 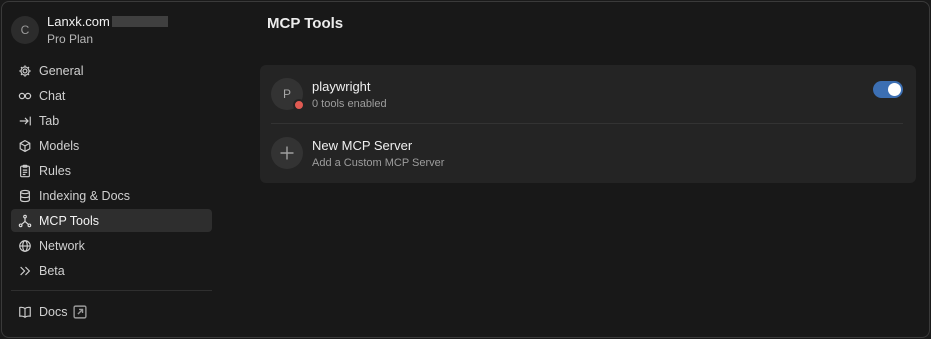 I want to click on page-title: MCP Tools, so click(x=305, y=23).